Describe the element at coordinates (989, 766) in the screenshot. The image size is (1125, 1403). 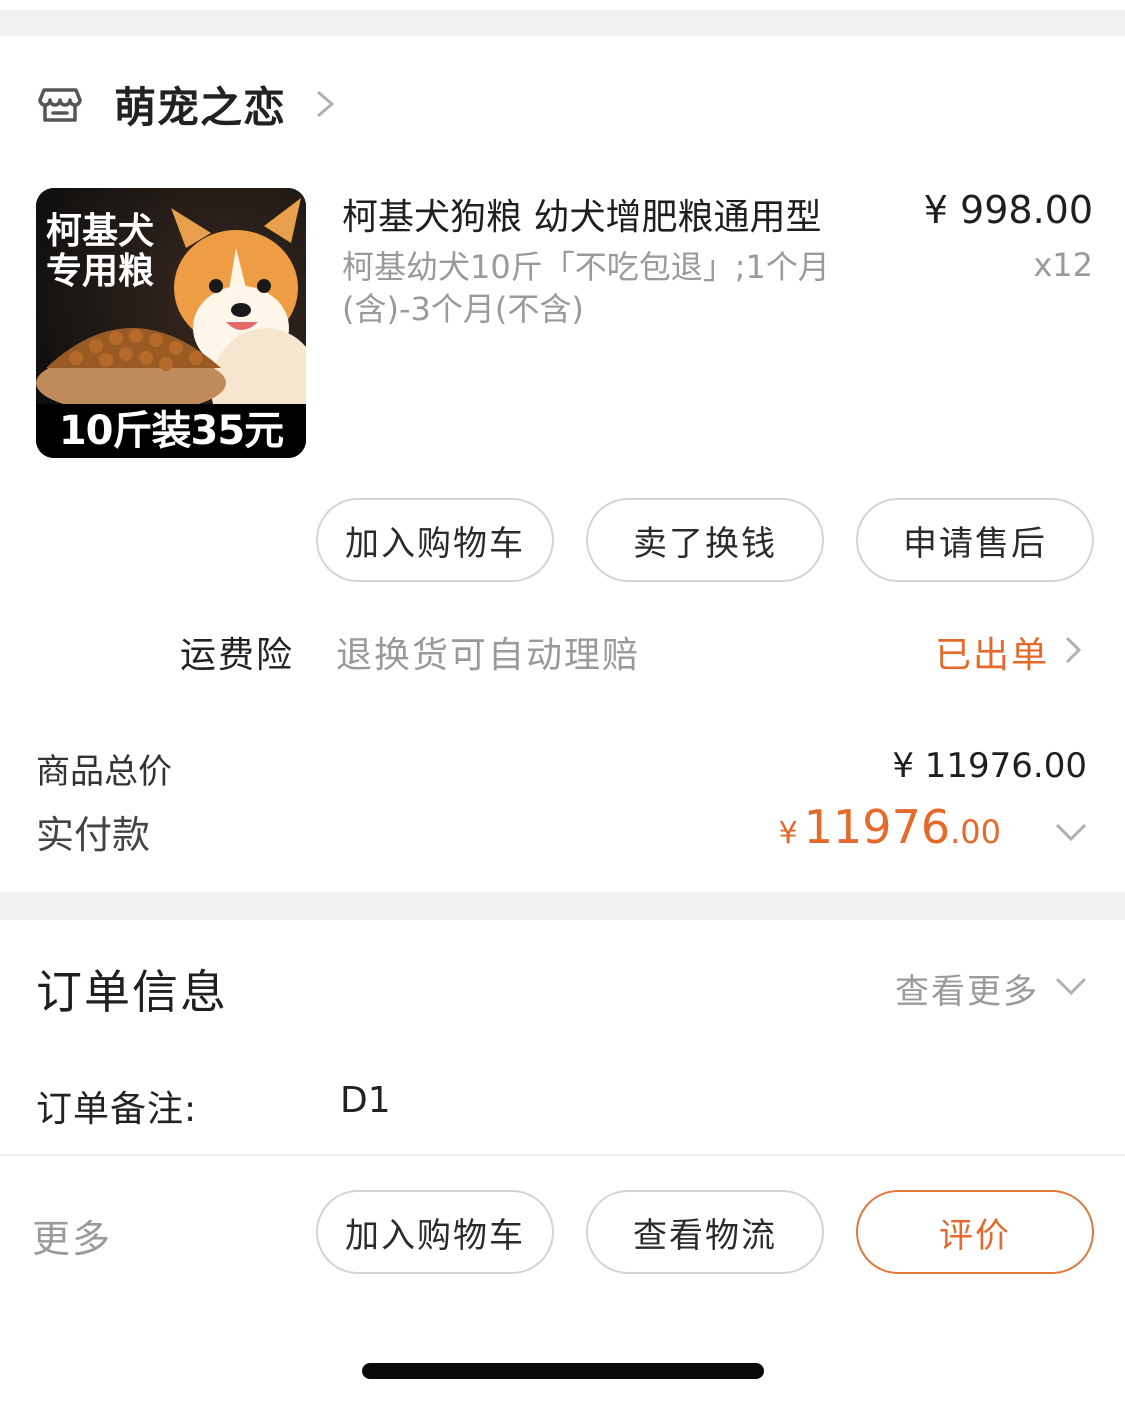
I see `goods-total-value: ¥ 11976.00` at that location.